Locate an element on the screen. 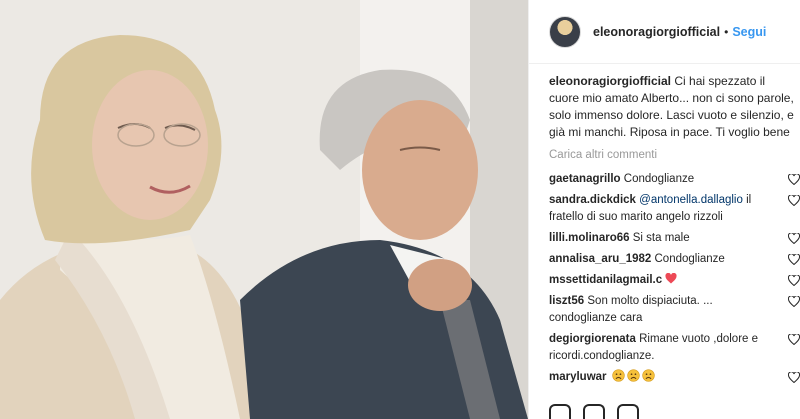  red-heart-emoji is located at coordinates (671, 278).